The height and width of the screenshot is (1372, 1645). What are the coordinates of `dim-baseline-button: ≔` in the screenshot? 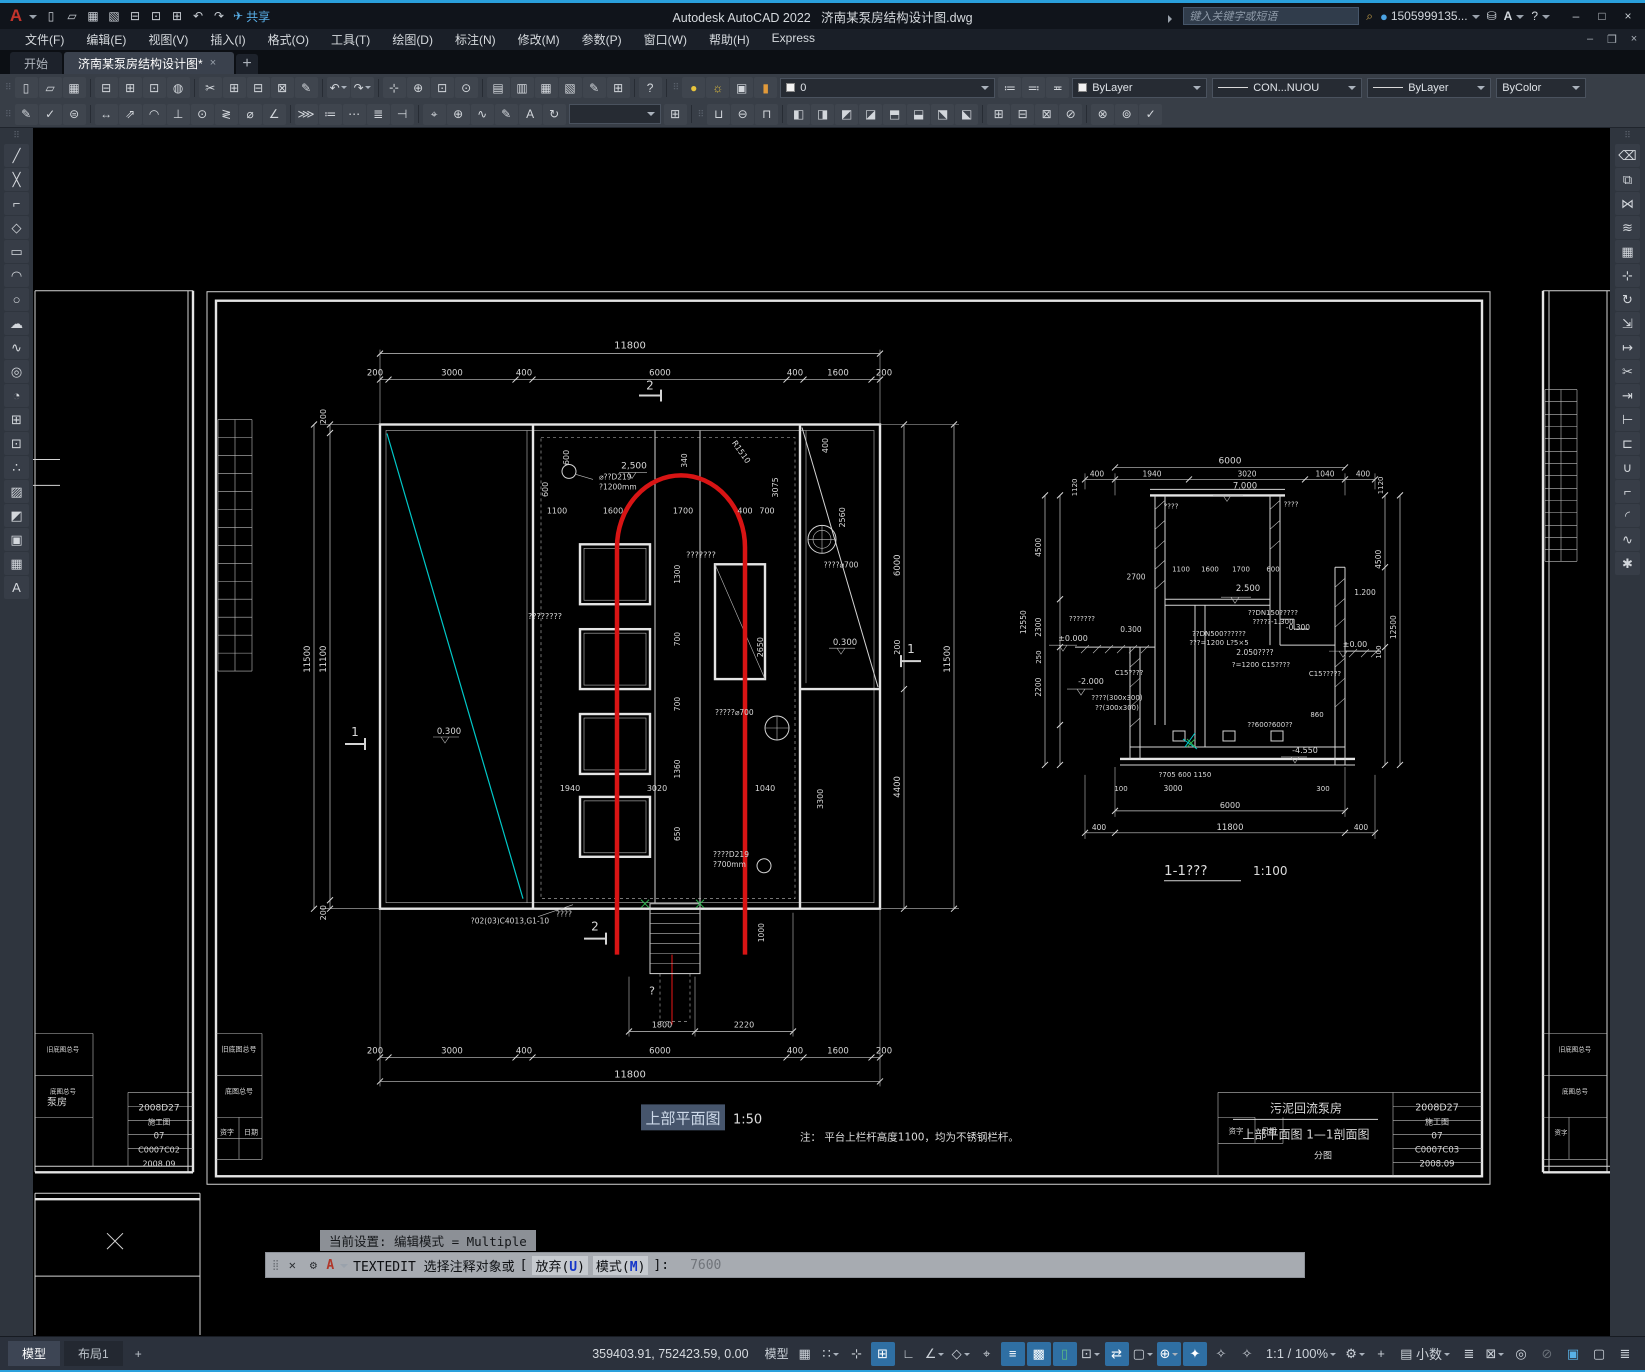 It's located at (330, 114).